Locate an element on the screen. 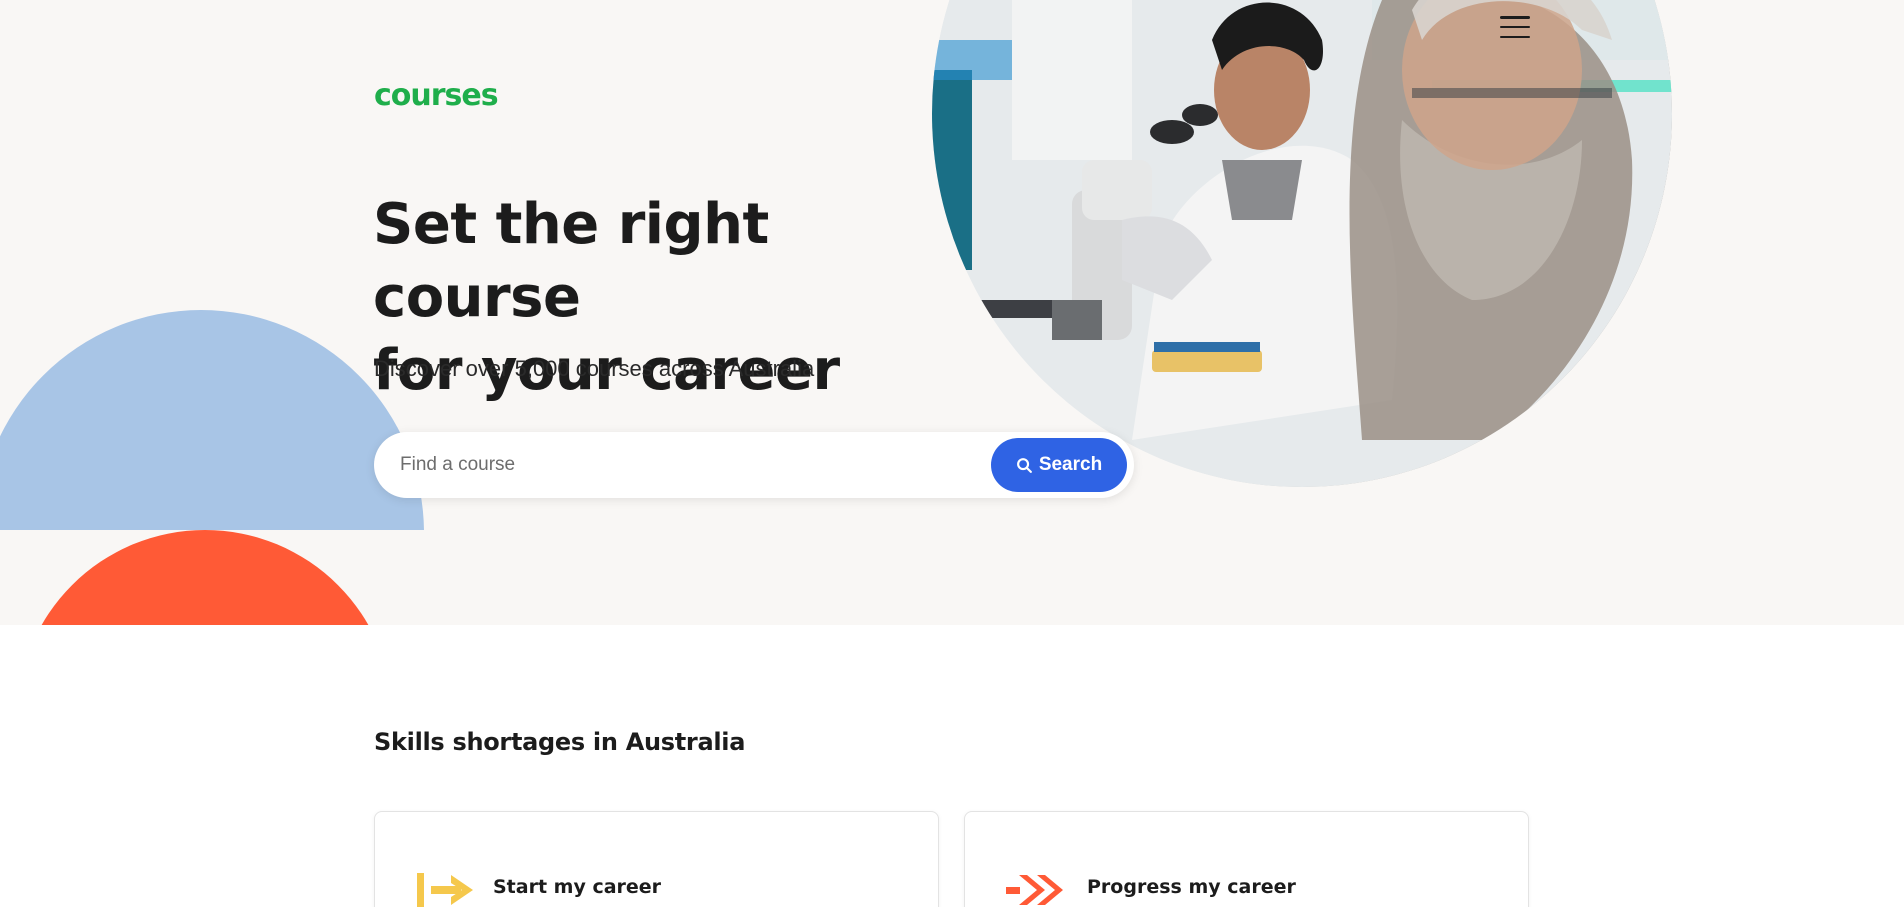 The width and height of the screenshot is (1904, 907). card-label: Progress my career is located at coordinates (1191, 887).